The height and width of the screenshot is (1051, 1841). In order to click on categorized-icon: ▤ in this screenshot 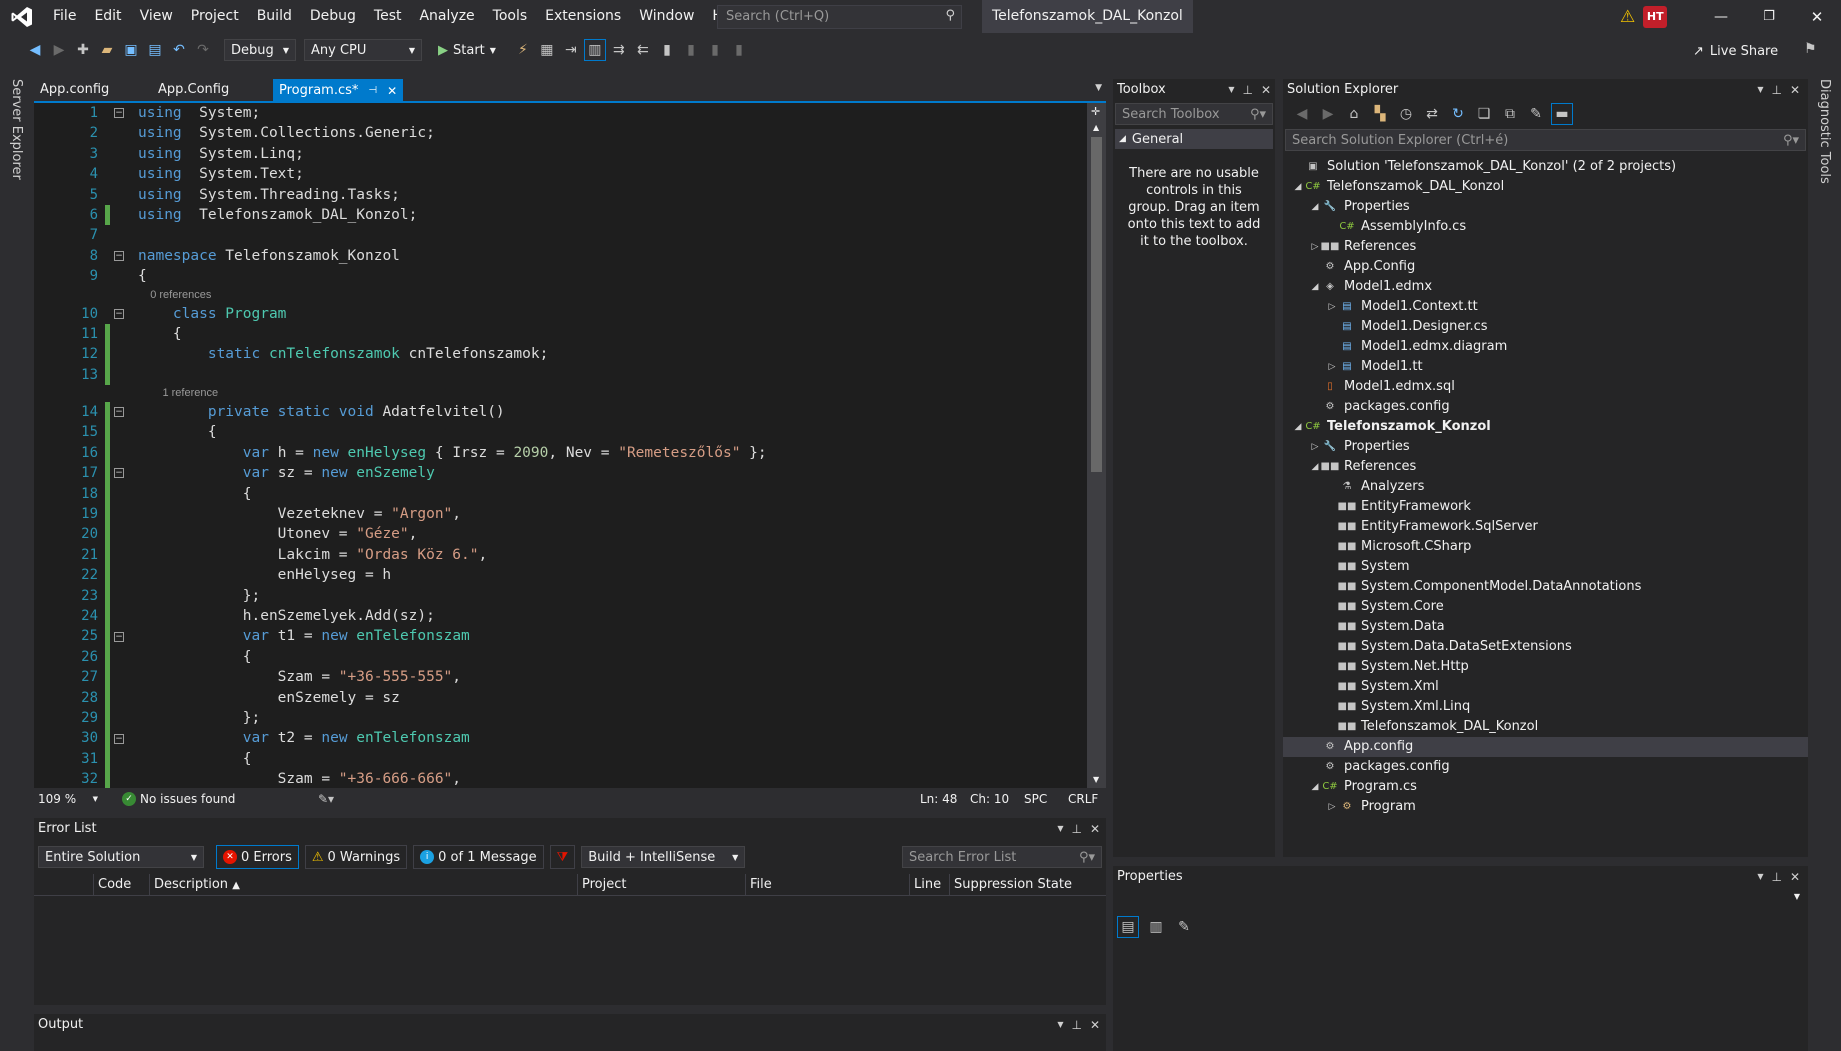, I will do `click(1128, 927)`.